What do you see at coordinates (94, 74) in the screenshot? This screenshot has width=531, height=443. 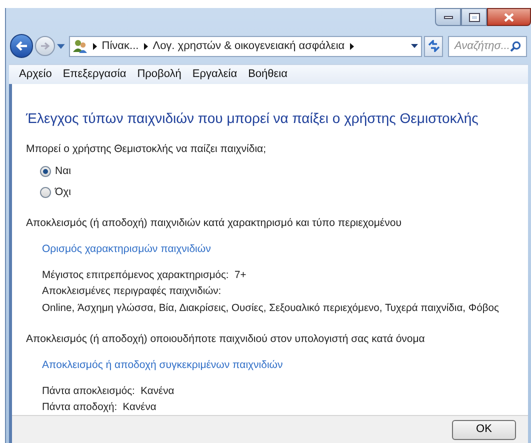 I see `menu-item: Επεξεργασία` at bounding box center [94, 74].